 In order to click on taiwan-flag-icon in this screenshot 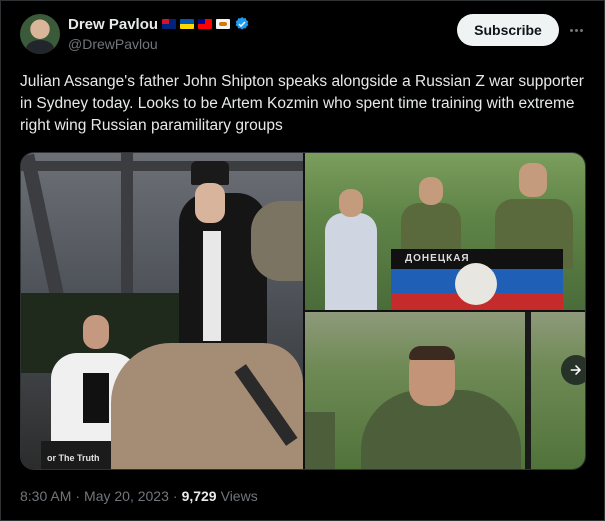, I will do `click(205, 24)`.